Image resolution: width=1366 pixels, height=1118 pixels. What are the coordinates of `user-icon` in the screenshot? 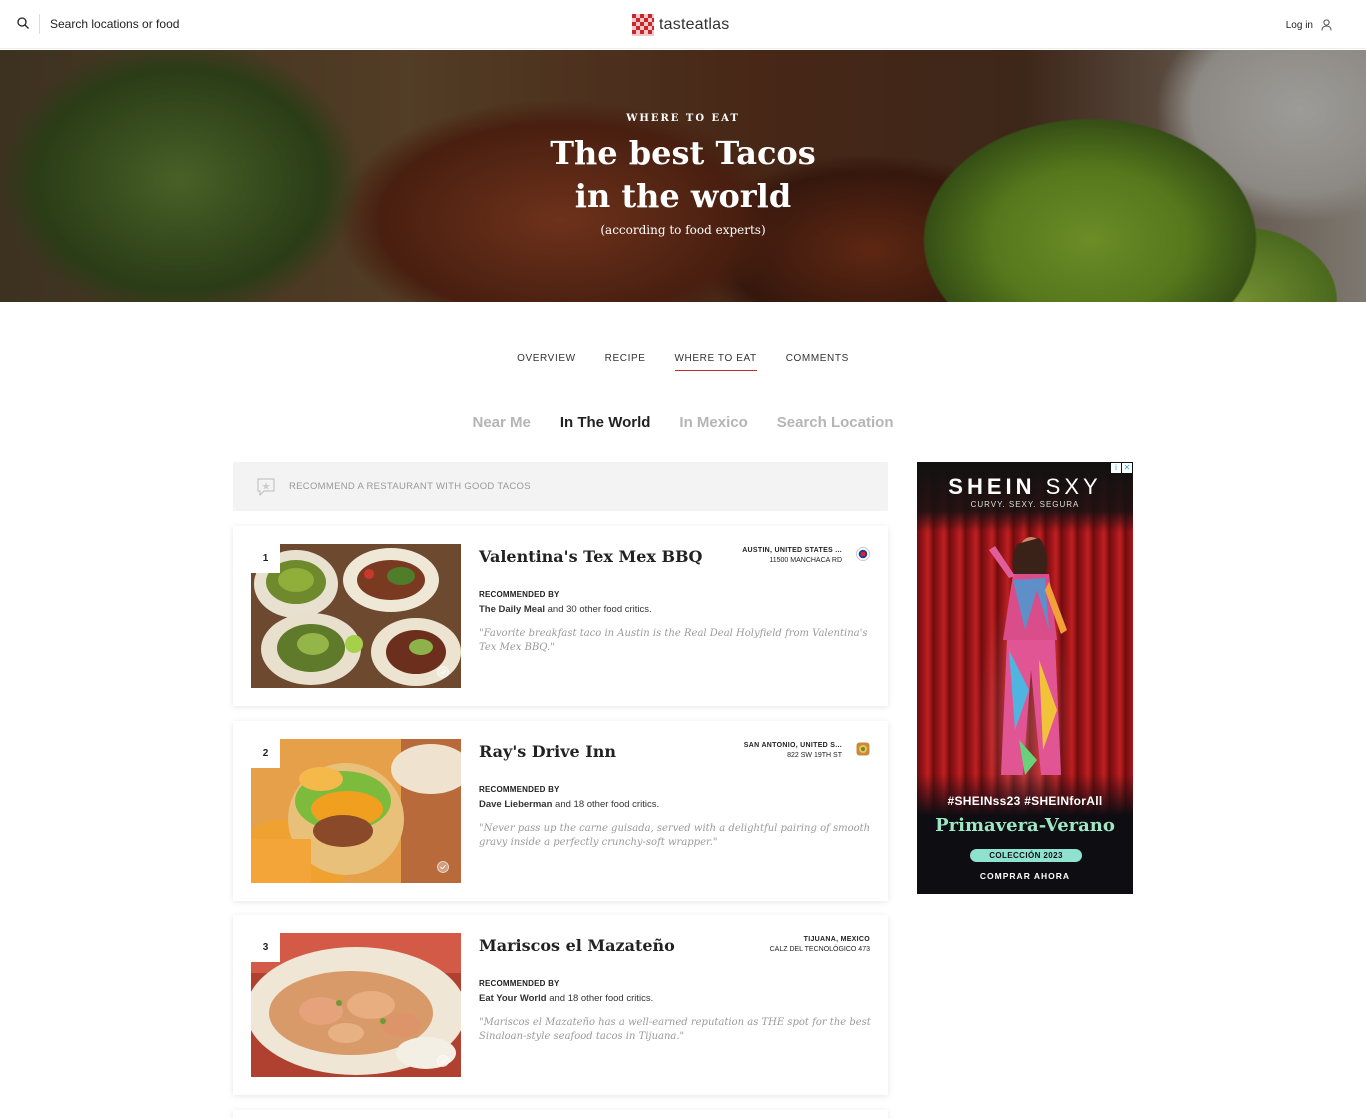 It's located at (1326, 25).